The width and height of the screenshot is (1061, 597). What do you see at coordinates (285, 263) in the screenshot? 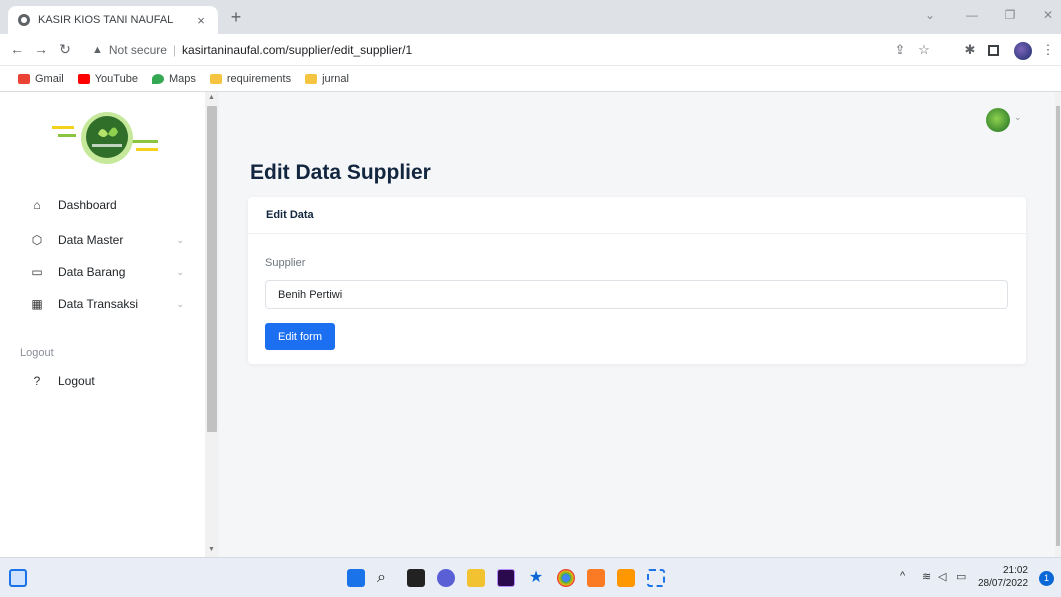
I see `supplier-label: Supplier` at bounding box center [285, 263].